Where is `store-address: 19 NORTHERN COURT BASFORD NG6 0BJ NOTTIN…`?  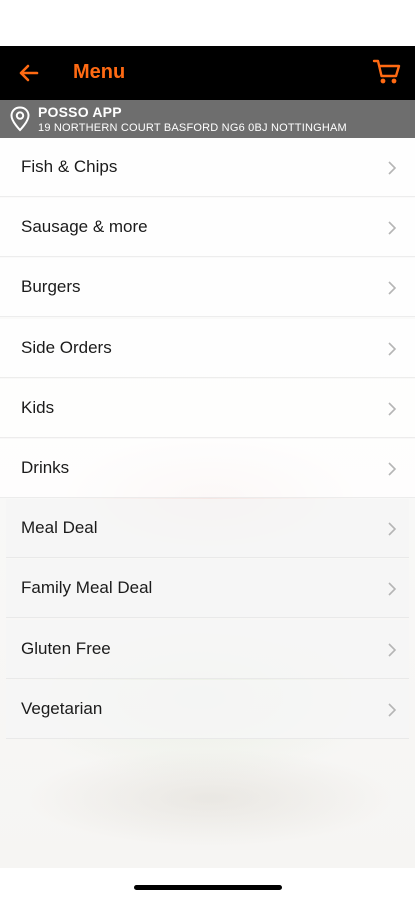
store-address: 19 NORTHERN COURT BASFORD NG6 0BJ NOTTIN… is located at coordinates (192, 128).